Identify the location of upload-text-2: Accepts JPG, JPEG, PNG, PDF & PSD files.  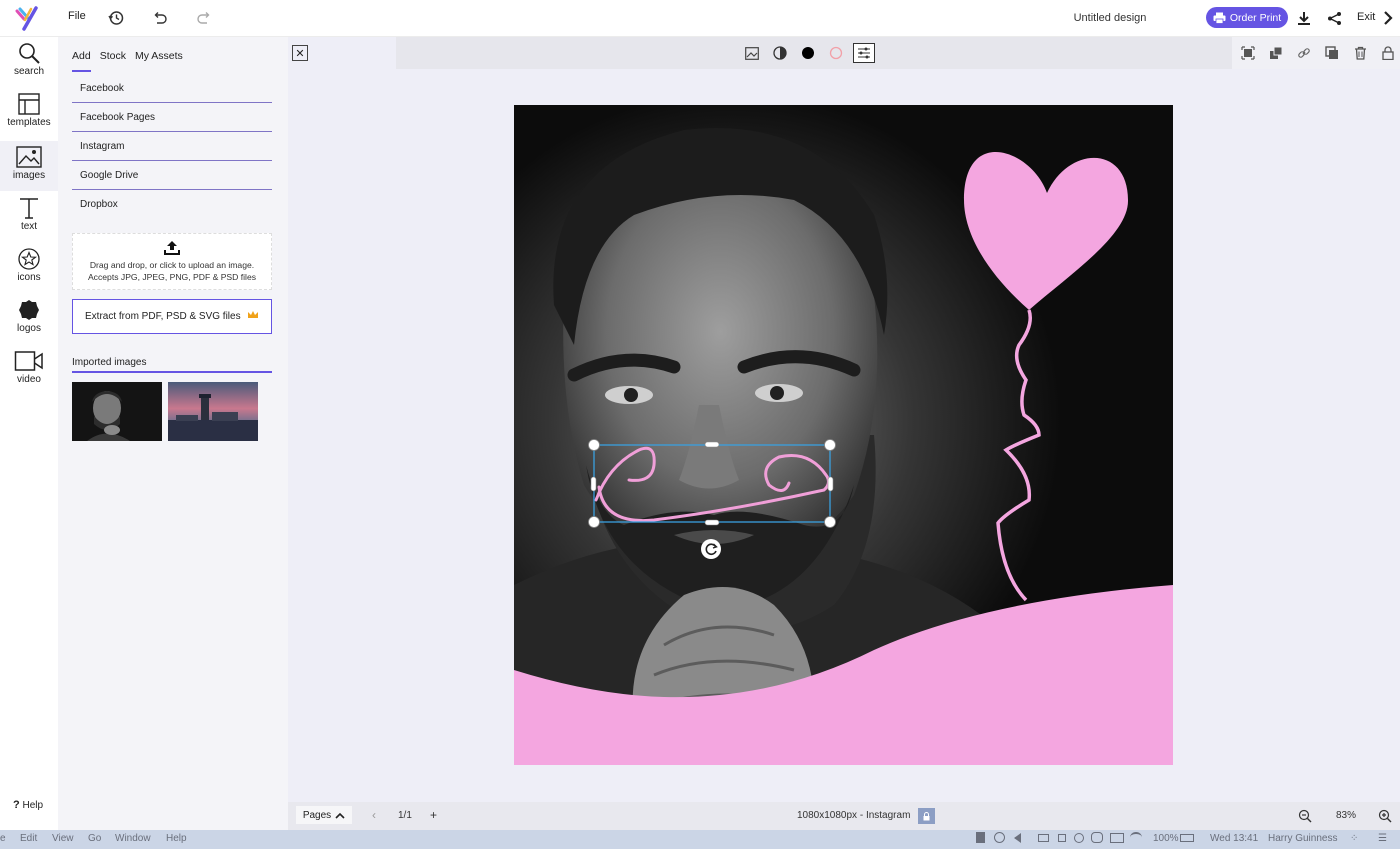
(172, 277).